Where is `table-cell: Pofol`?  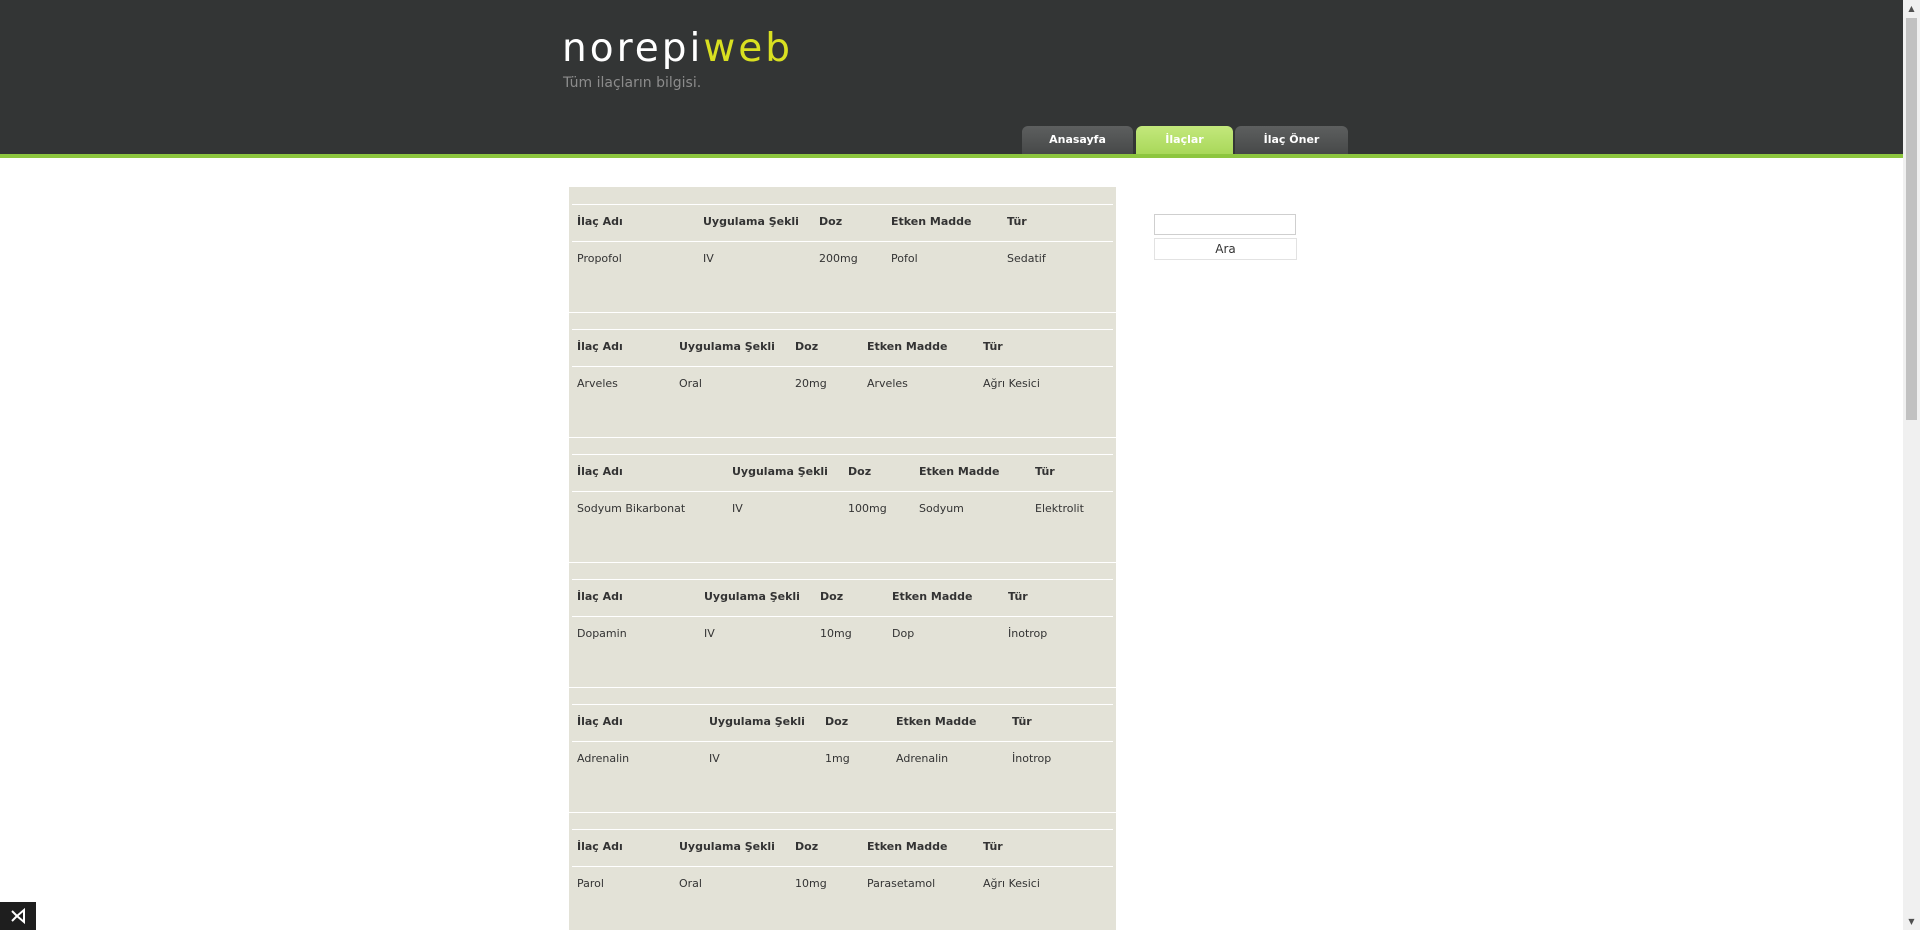 table-cell: Pofol is located at coordinates (904, 258).